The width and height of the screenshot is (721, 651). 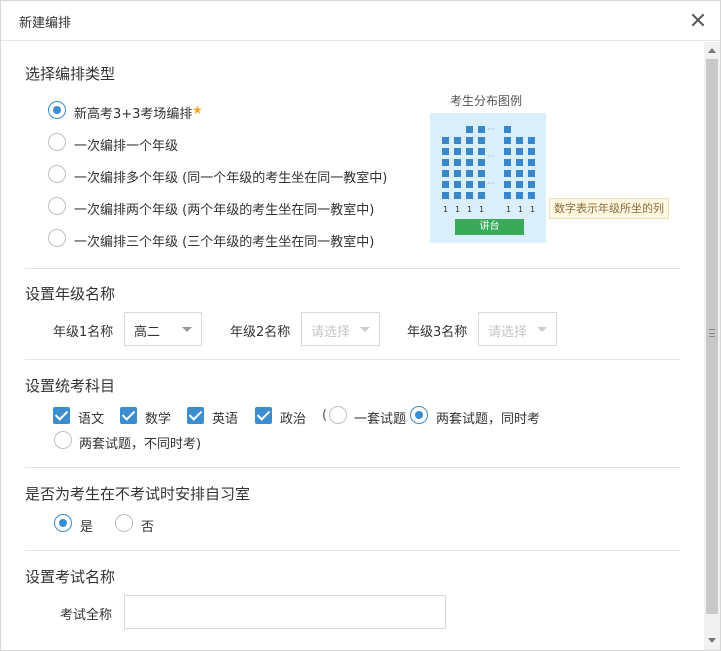 I want to click on grade-section-title: 设置年级名称, so click(x=70, y=294).